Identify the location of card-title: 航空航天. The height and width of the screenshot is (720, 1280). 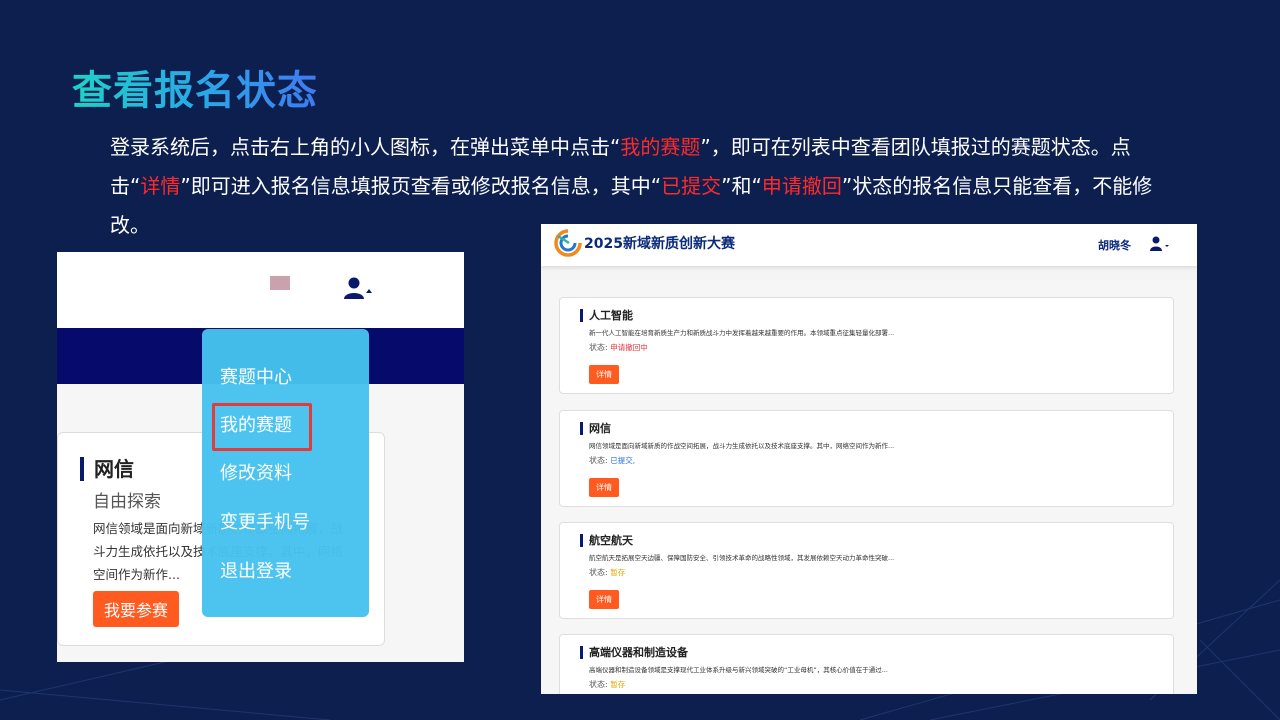
(606, 540).